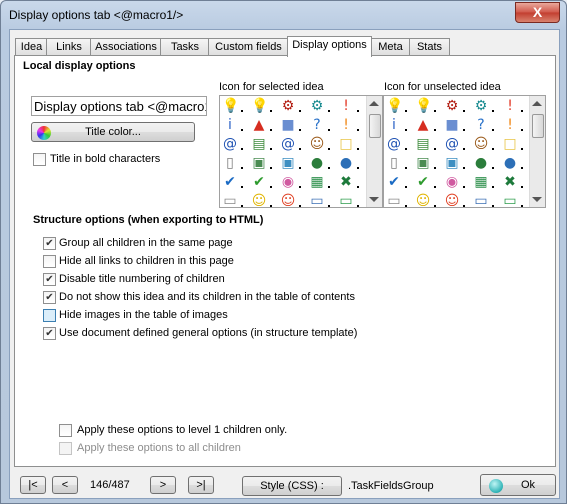 This screenshot has height=504, width=567. Describe the element at coordinates (390, 47) in the screenshot. I see `tab-meta: Meta` at that location.